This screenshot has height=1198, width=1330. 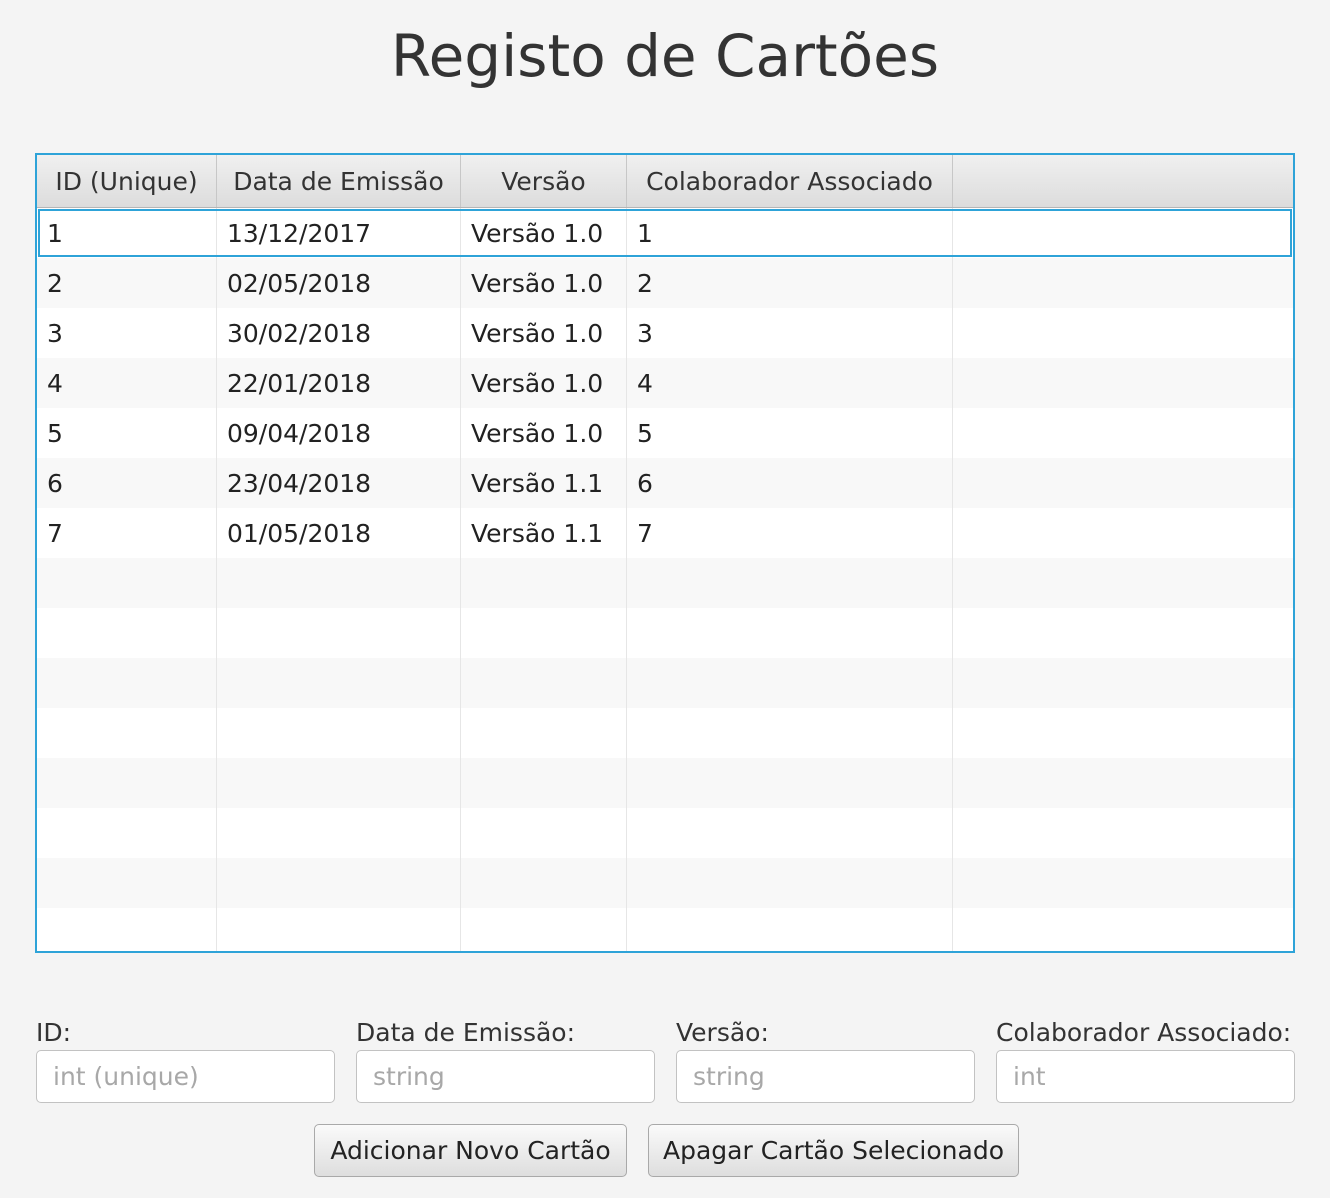 I want to click on delete-selected-card-button: Apagar Cartão Selecionado, so click(x=833, y=1150).